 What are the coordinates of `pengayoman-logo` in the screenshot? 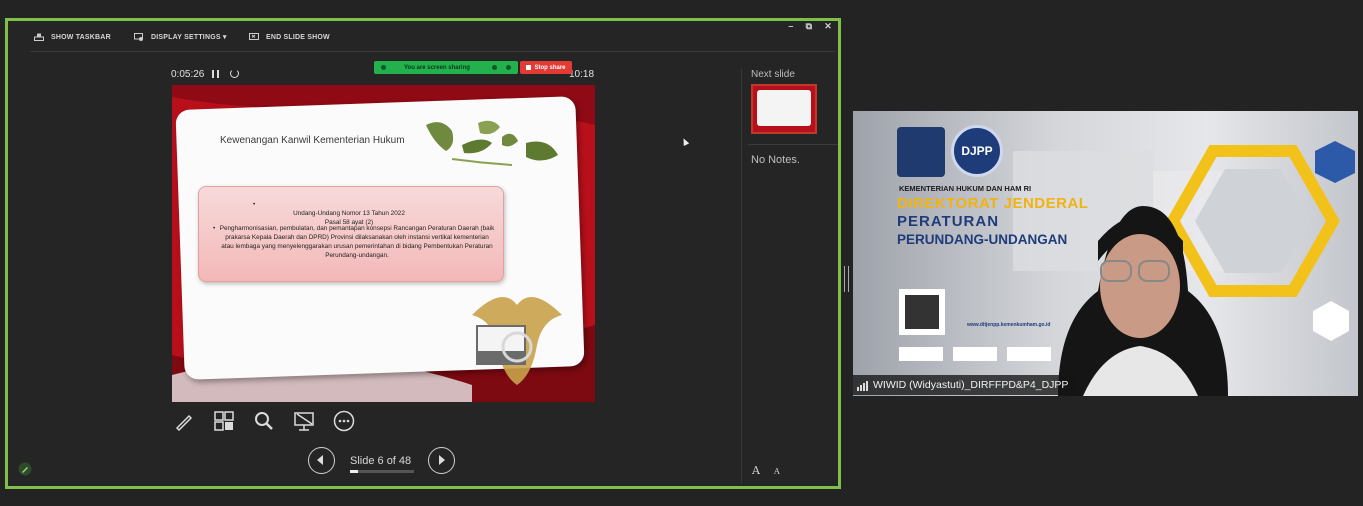 It's located at (921, 152).